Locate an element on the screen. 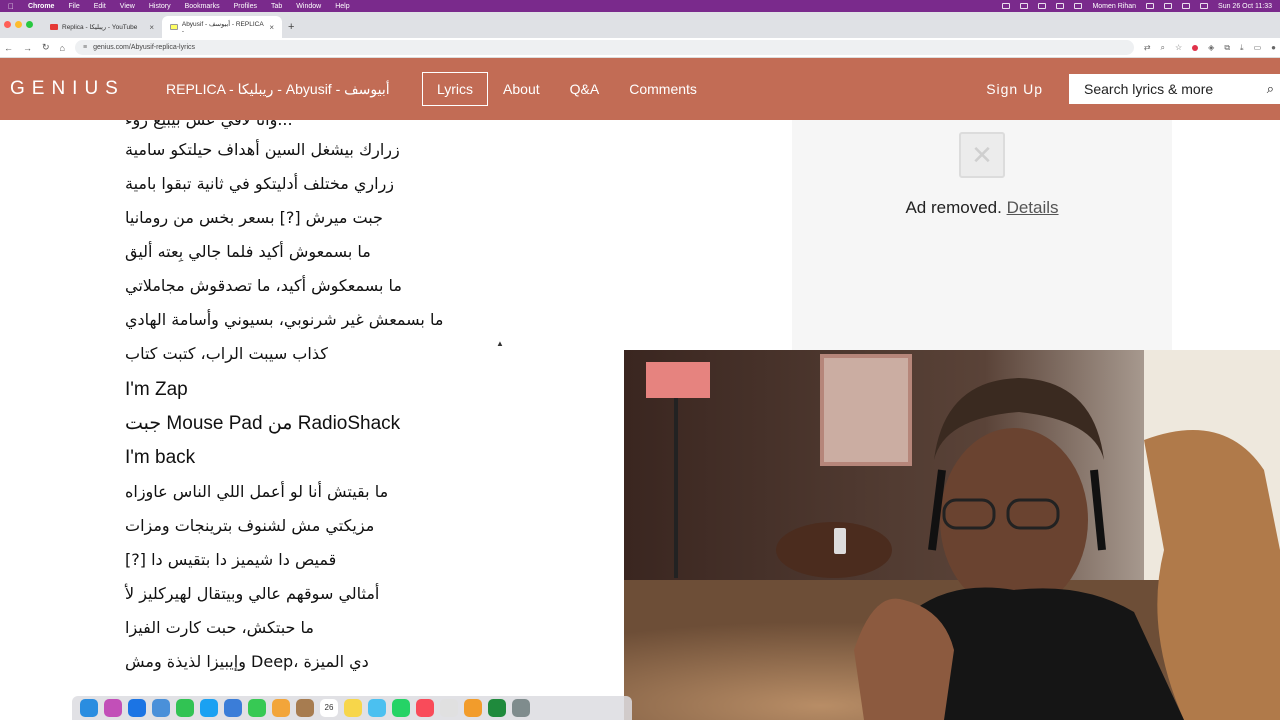 The width and height of the screenshot is (1280, 720). nav-comments: Comments is located at coordinates (663, 89).